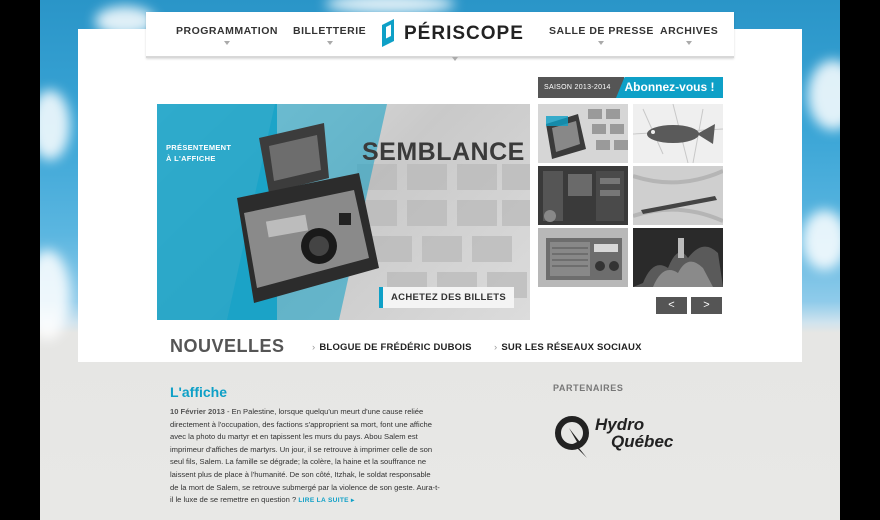 This screenshot has width=880, height=520. Describe the element at coordinates (388, 33) in the screenshot. I see `periscope-mark-icon` at that location.